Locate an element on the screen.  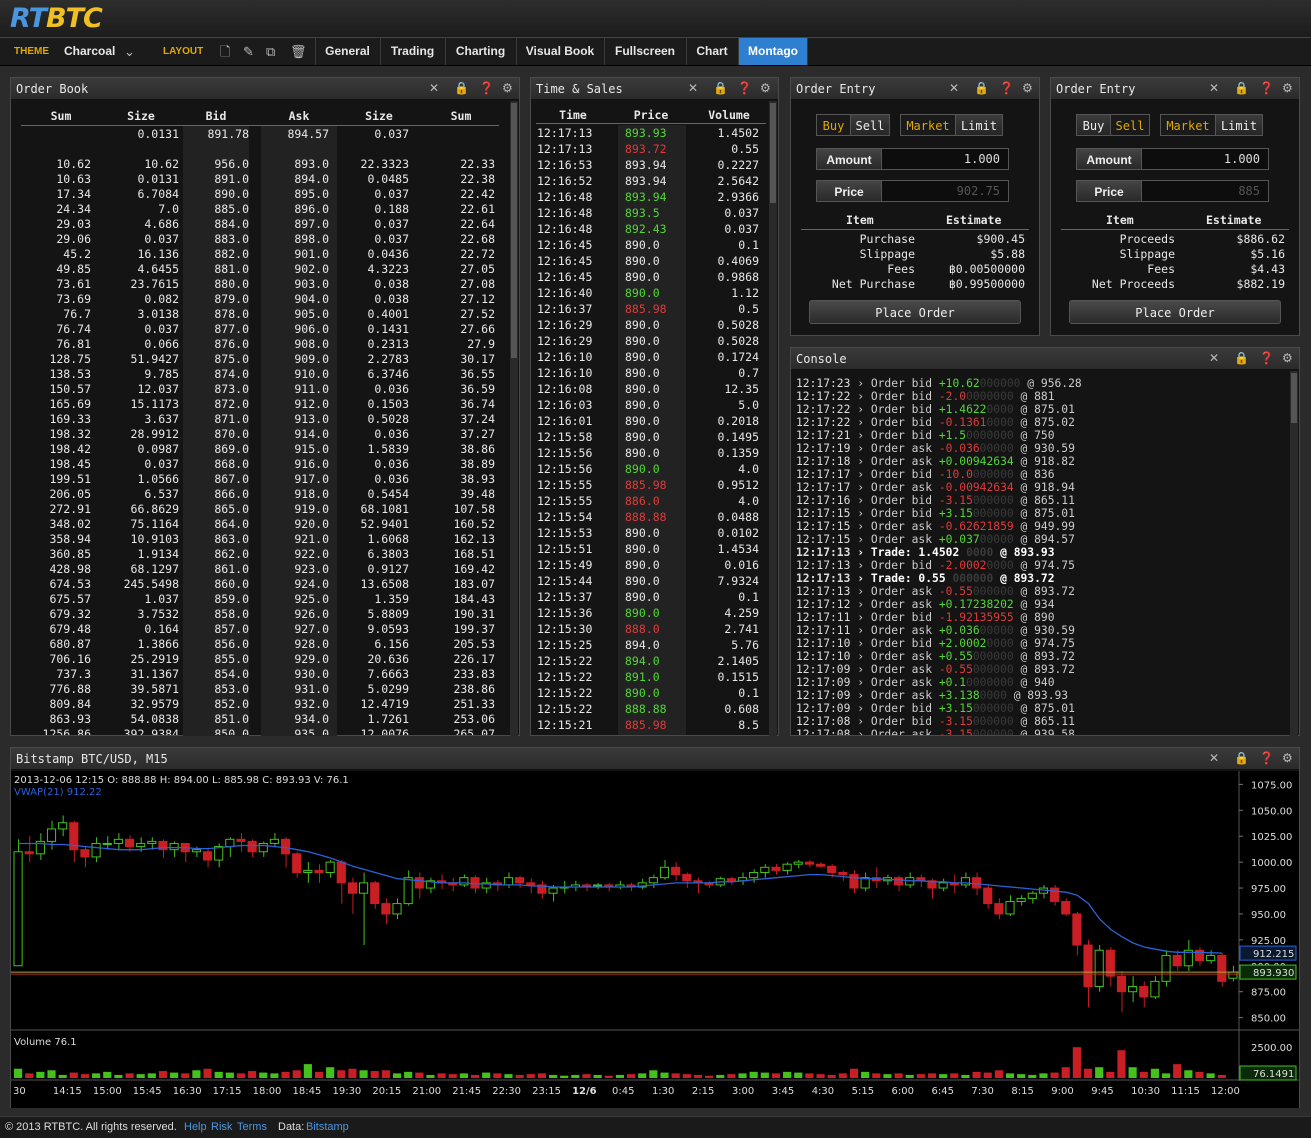
order-book-row: 199.51 1.0566 867.0 917.0 0.036 38.93 is located at coordinates (265, 479).